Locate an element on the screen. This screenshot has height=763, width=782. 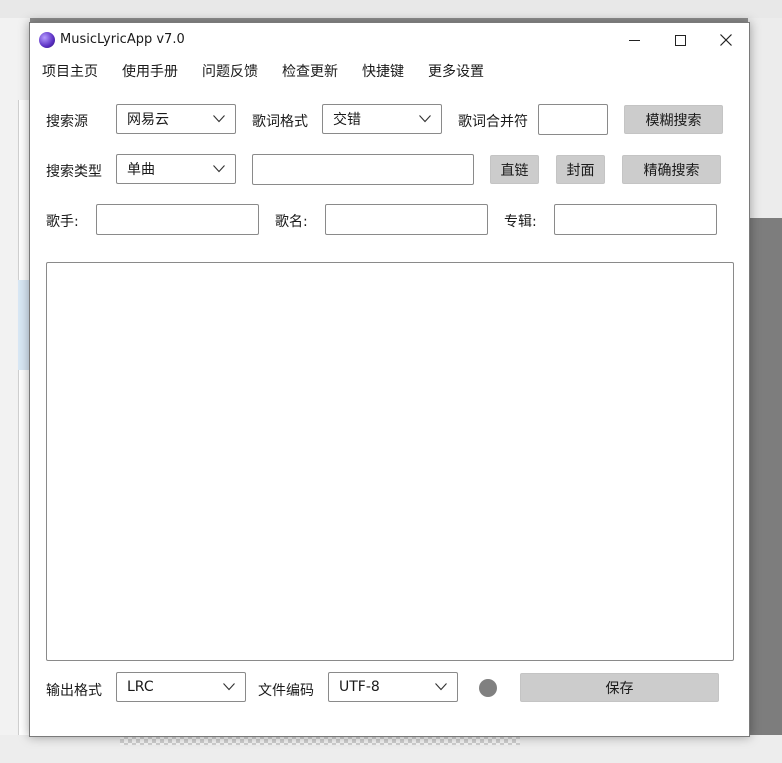
search-type-label: 搜索类型 is located at coordinates (74, 172).